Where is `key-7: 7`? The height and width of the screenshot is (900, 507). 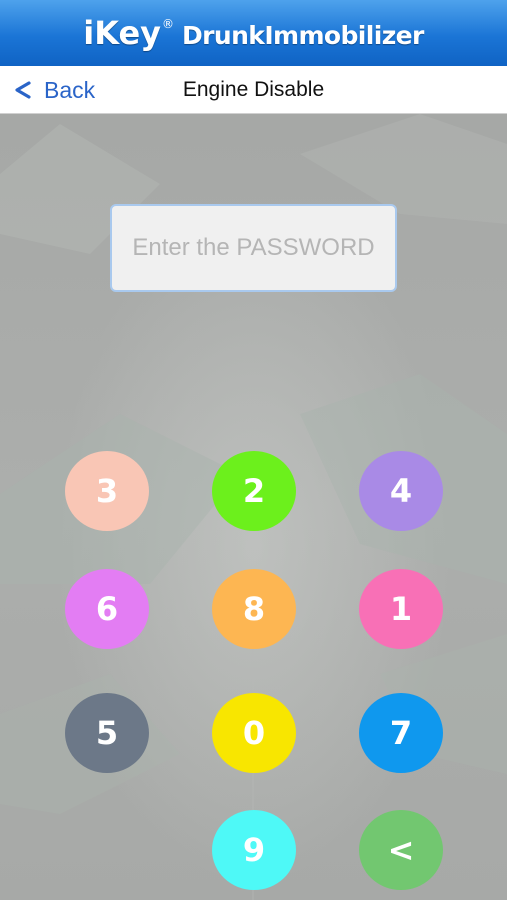 key-7: 7 is located at coordinates (401, 733).